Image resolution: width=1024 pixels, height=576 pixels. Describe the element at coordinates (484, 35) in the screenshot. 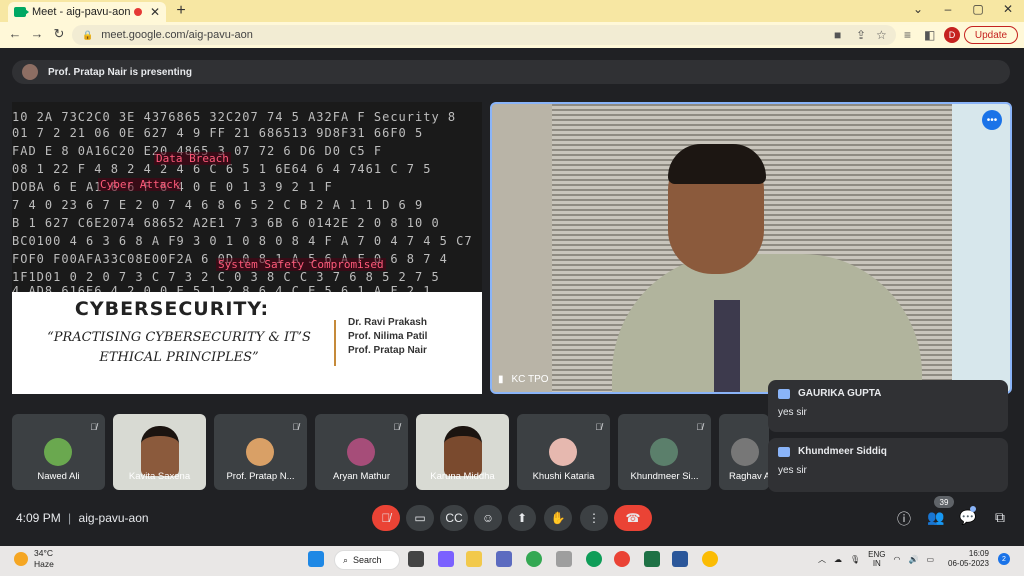

I see `url-field: 🔒 meet.google.com/aig-pavu-aon` at that location.